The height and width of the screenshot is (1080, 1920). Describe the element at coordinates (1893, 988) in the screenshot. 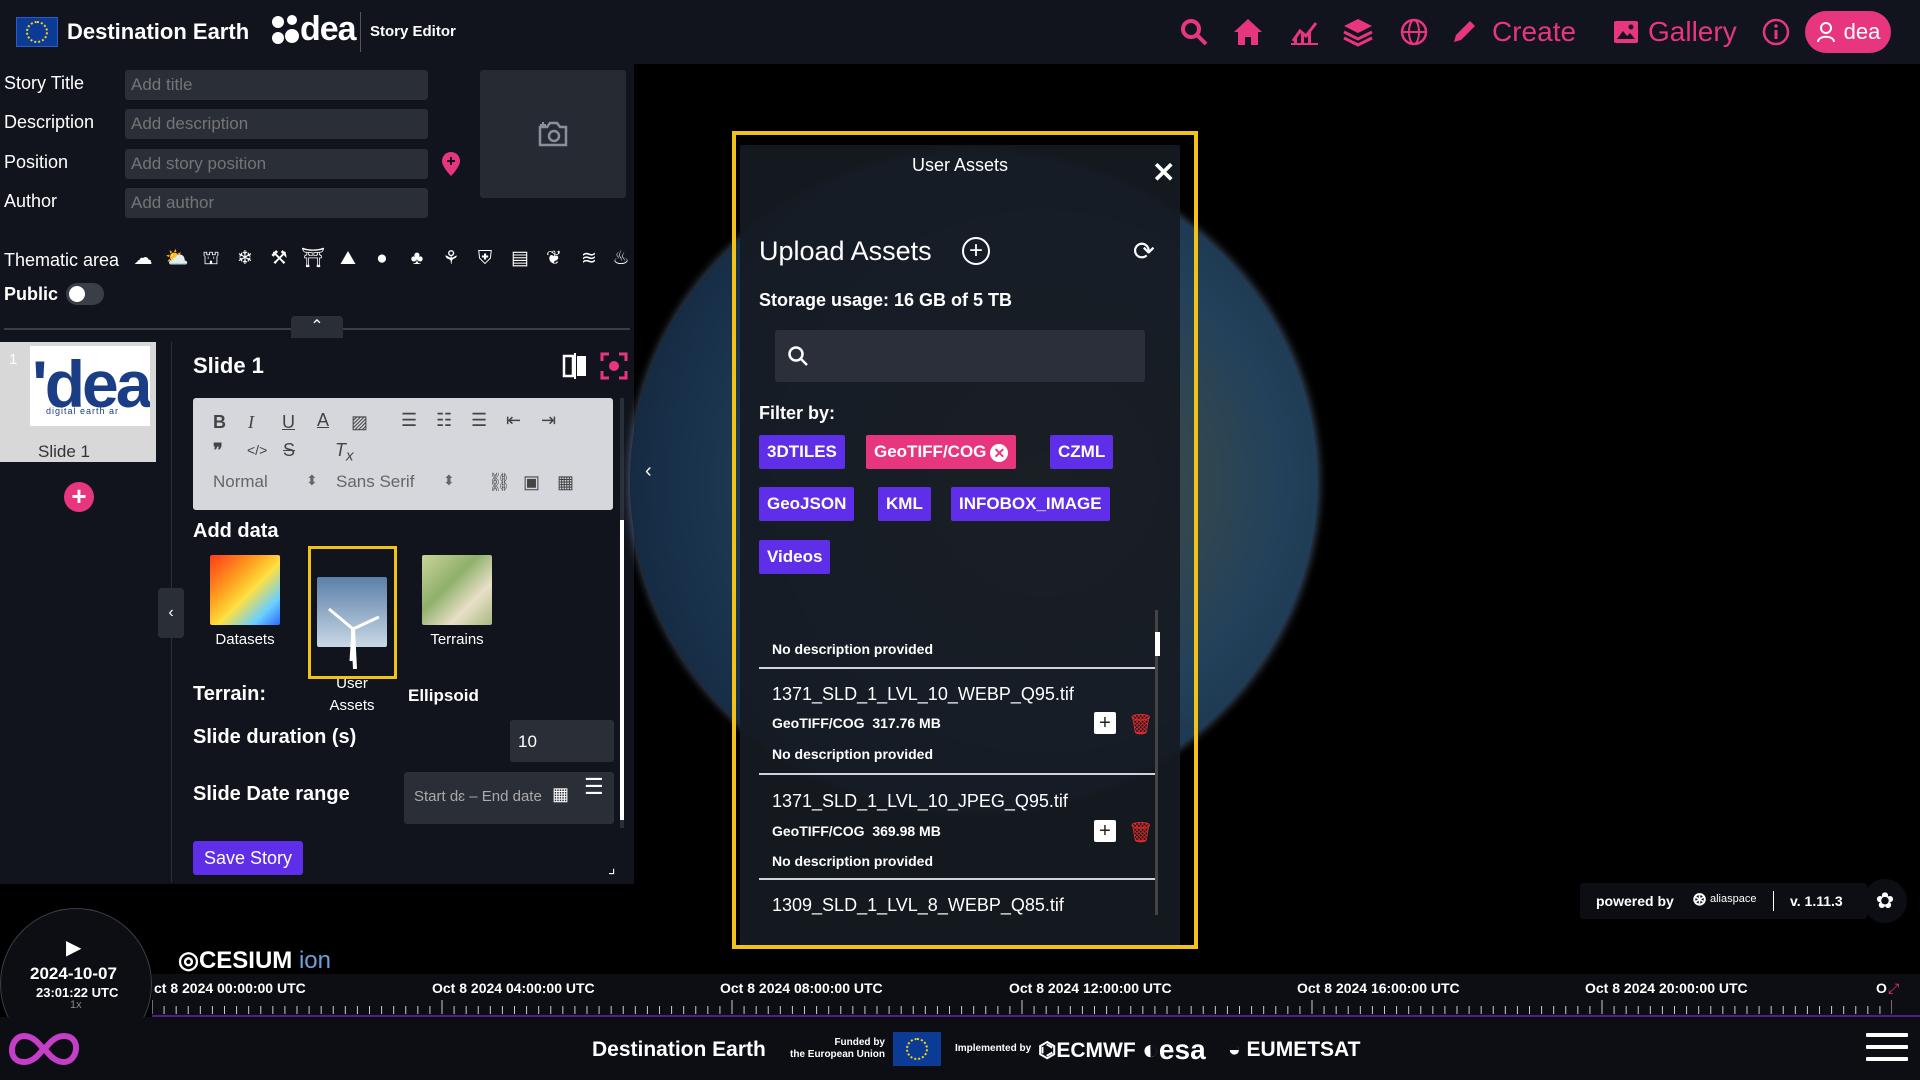

I see `fullscreen-icon: ⤢` at that location.